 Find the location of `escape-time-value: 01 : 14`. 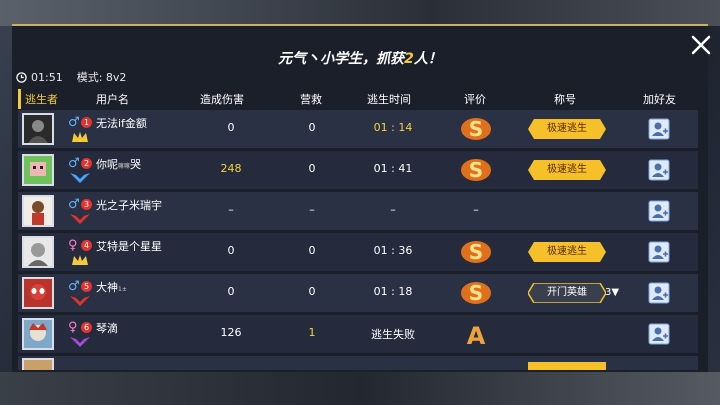

escape-time-value: 01 : 14 is located at coordinates (393, 127).